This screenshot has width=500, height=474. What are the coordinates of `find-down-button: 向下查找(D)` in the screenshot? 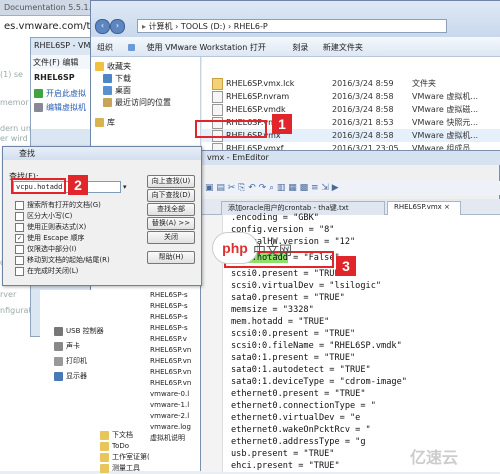 It's located at (171, 195).